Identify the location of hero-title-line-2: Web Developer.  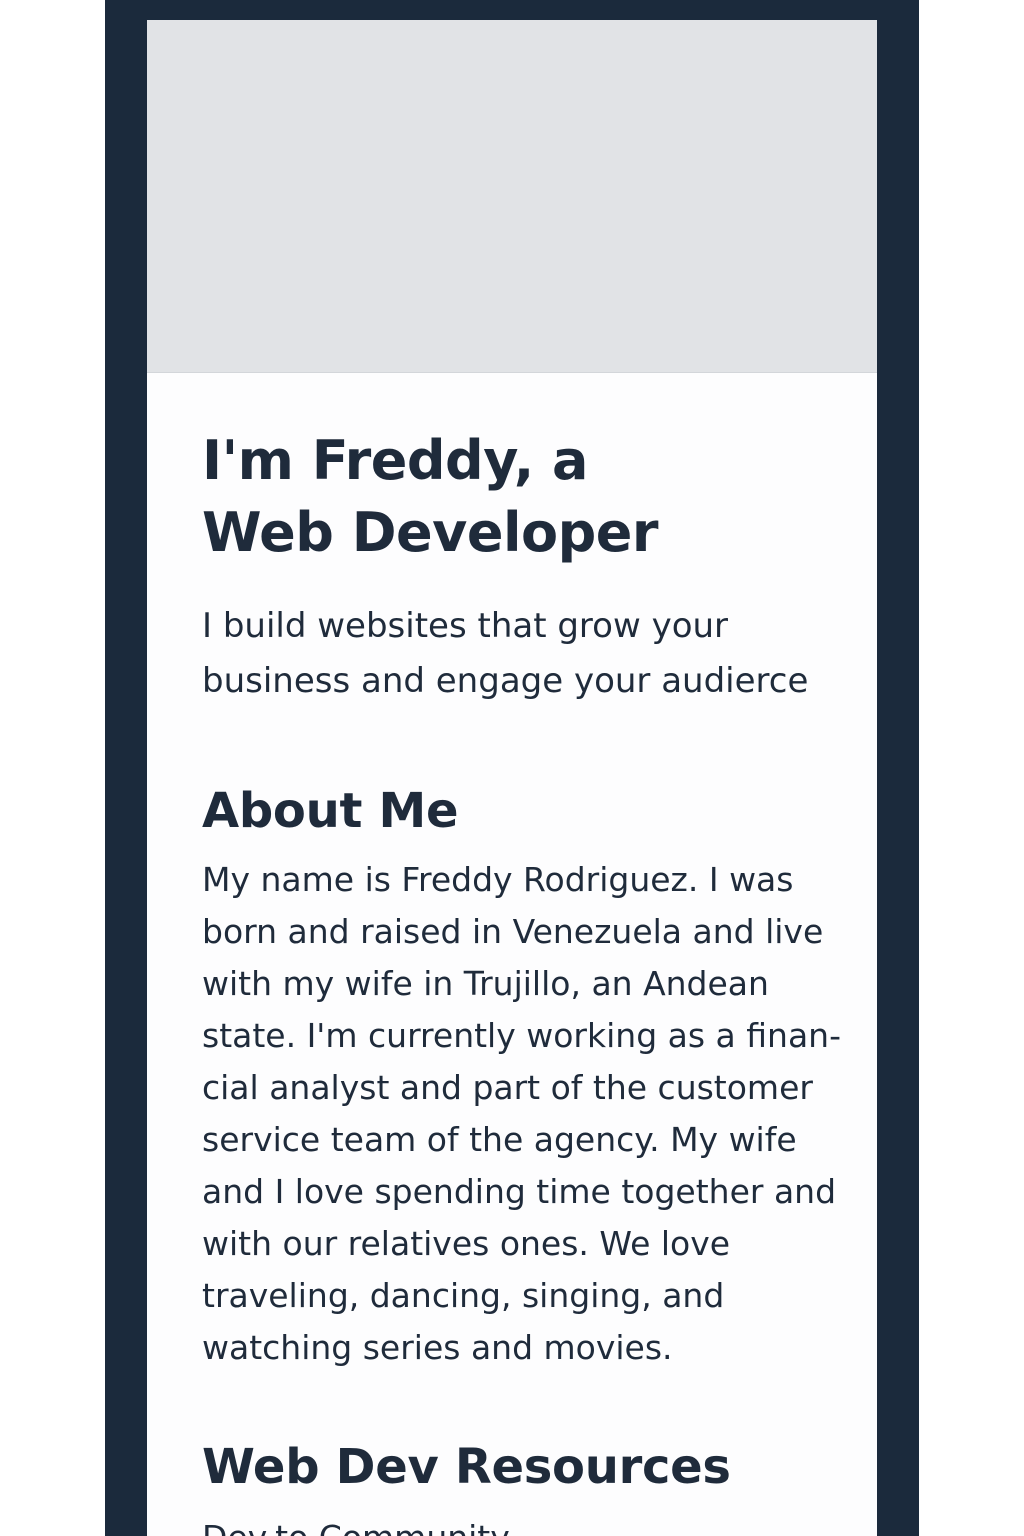
(430, 532).